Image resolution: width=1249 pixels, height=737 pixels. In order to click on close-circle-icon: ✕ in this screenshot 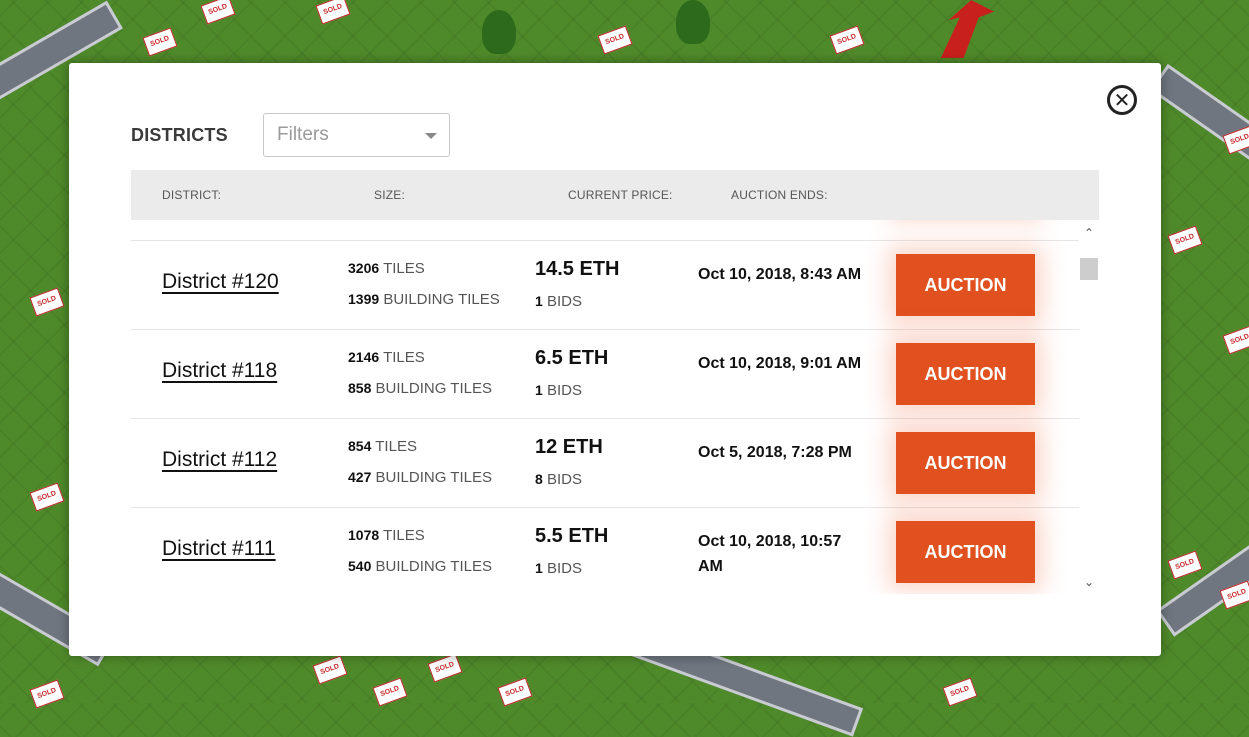, I will do `click(1122, 100)`.